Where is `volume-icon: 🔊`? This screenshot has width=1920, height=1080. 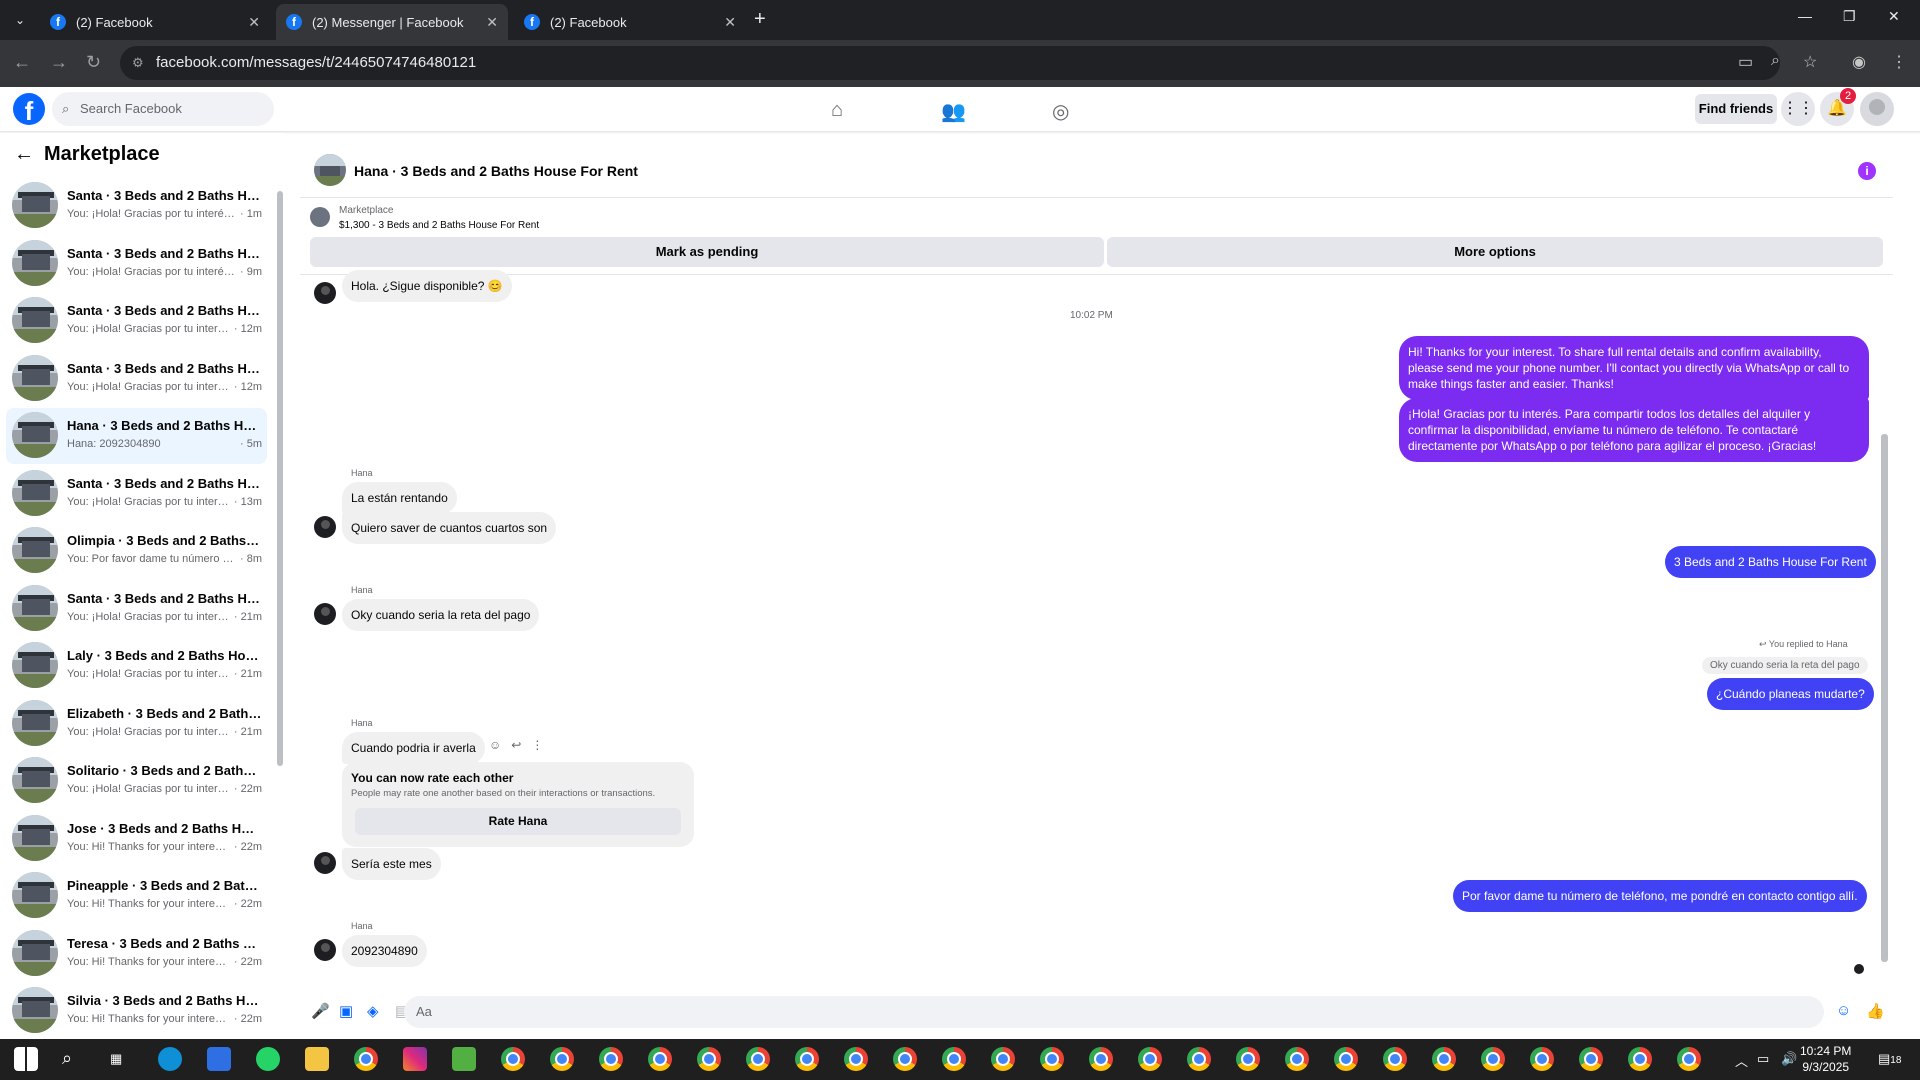
volume-icon: 🔊 is located at coordinates (1789, 1059).